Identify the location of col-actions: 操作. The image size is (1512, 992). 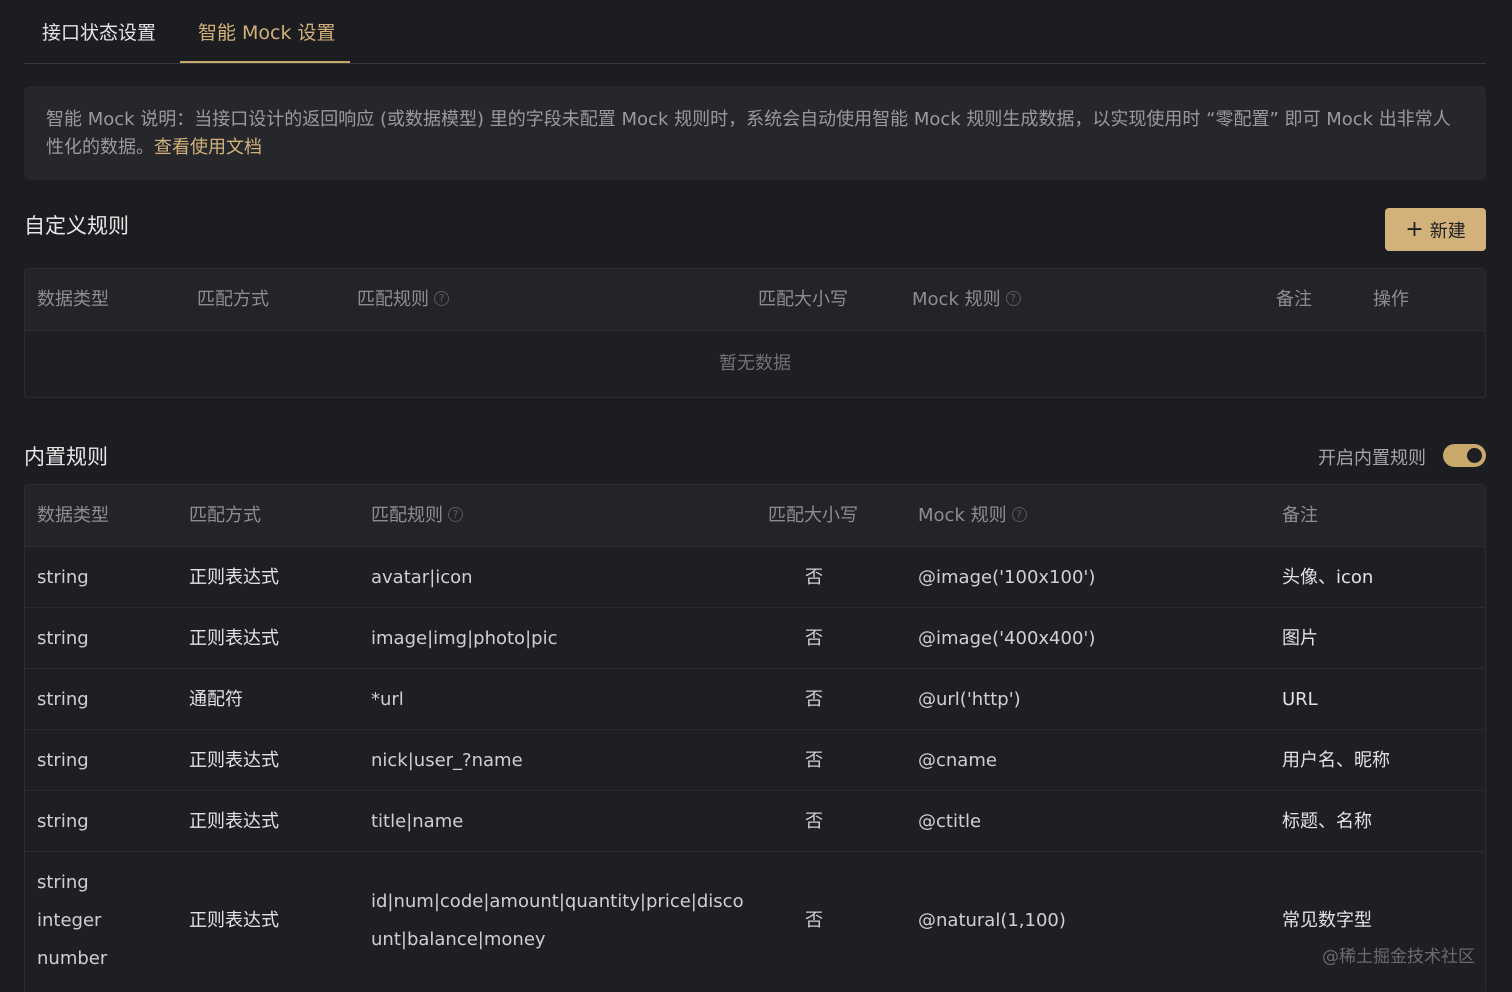
(1391, 299).